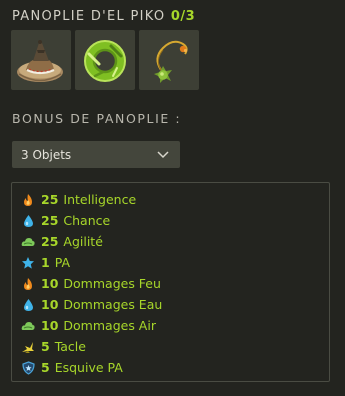  Describe the element at coordinates (183, 16) in the screenshot. I see `set-progress-count: 0/3` at that location.